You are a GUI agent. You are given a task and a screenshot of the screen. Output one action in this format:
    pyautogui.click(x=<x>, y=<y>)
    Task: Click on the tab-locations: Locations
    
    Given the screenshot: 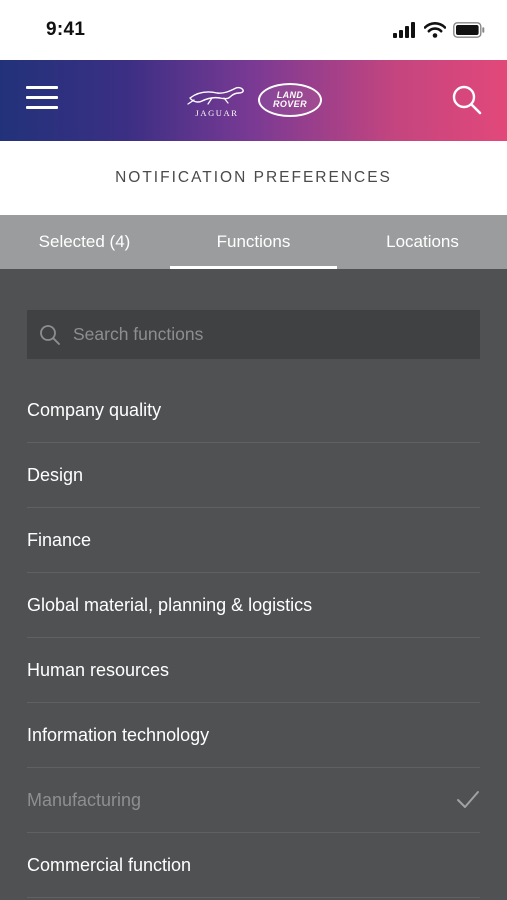 What is the action you would take?
    pyautogui.click(x=422, y=242)
    